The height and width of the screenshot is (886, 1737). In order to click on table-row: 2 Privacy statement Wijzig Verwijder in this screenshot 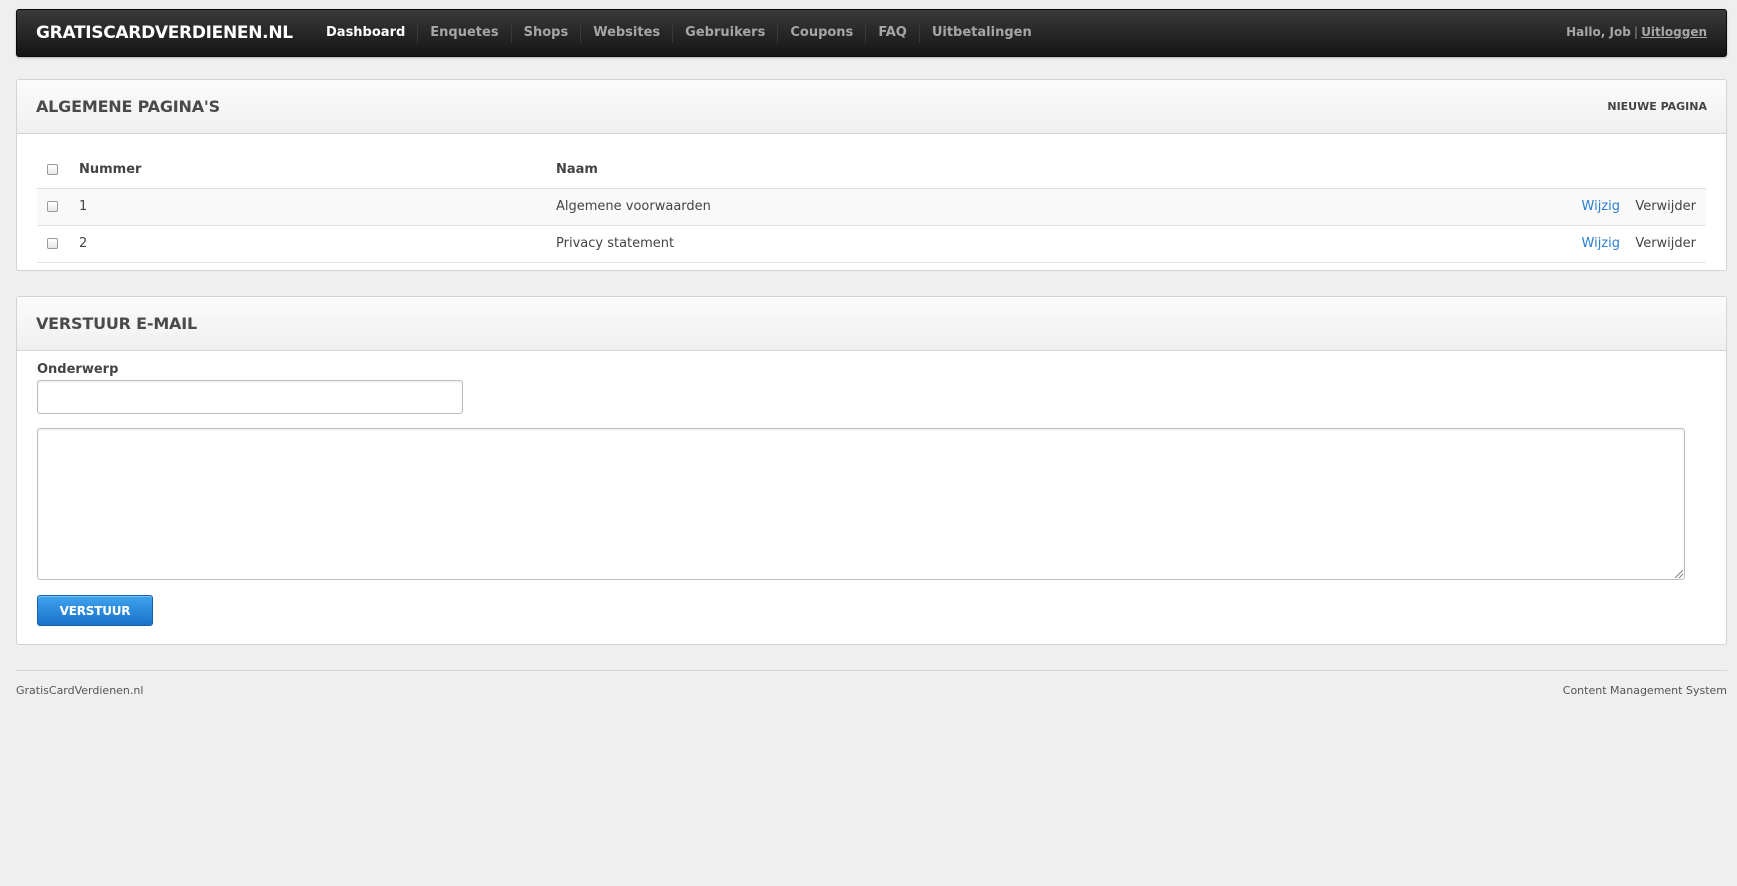, I will do `click(871, 244)`.